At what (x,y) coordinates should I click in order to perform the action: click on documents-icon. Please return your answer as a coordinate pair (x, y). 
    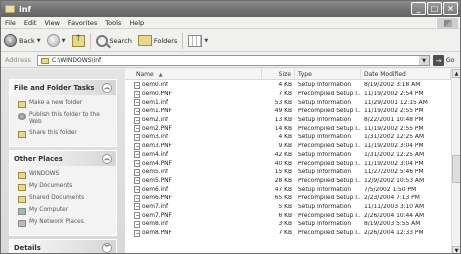
    Looking at the image, I should click on (22, 187).